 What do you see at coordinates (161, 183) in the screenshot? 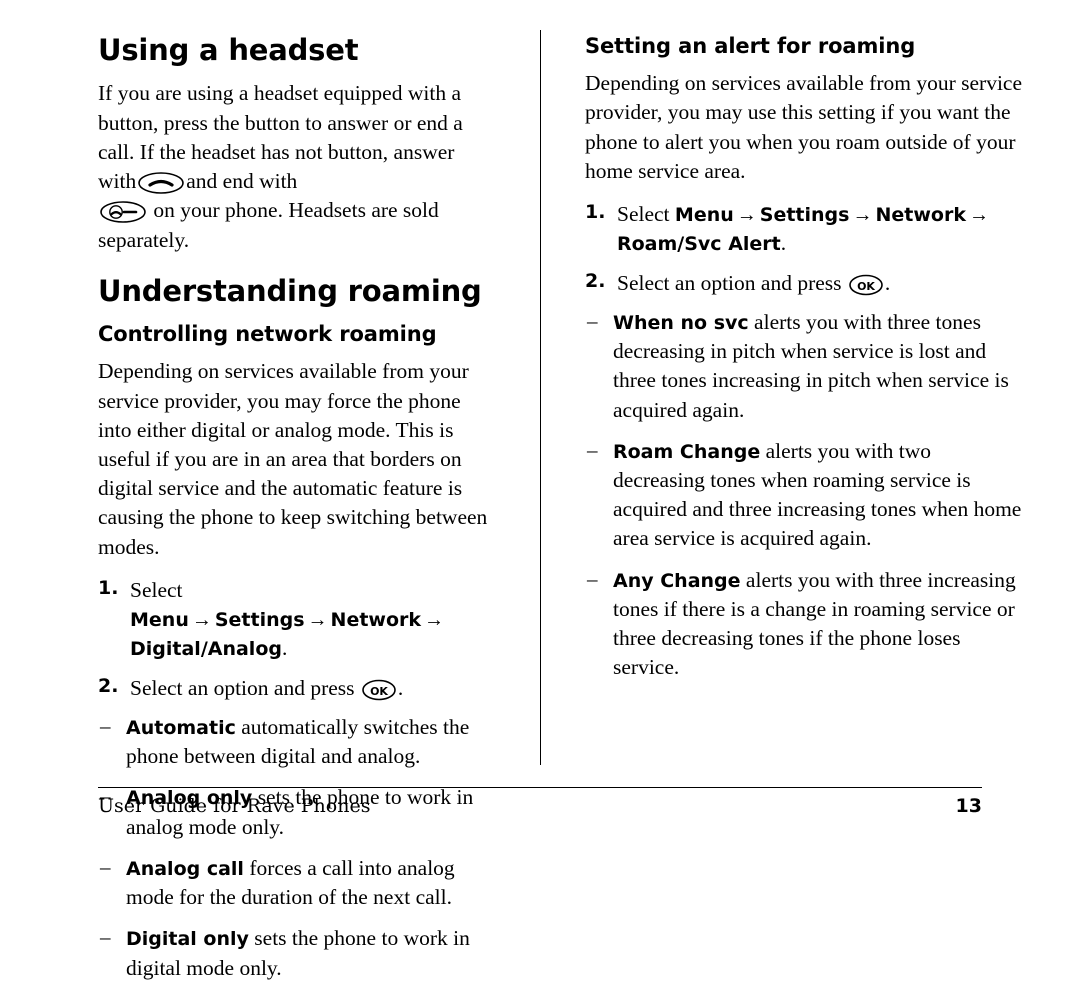
I see `send-key-icon` at bounding box center [161, 183].